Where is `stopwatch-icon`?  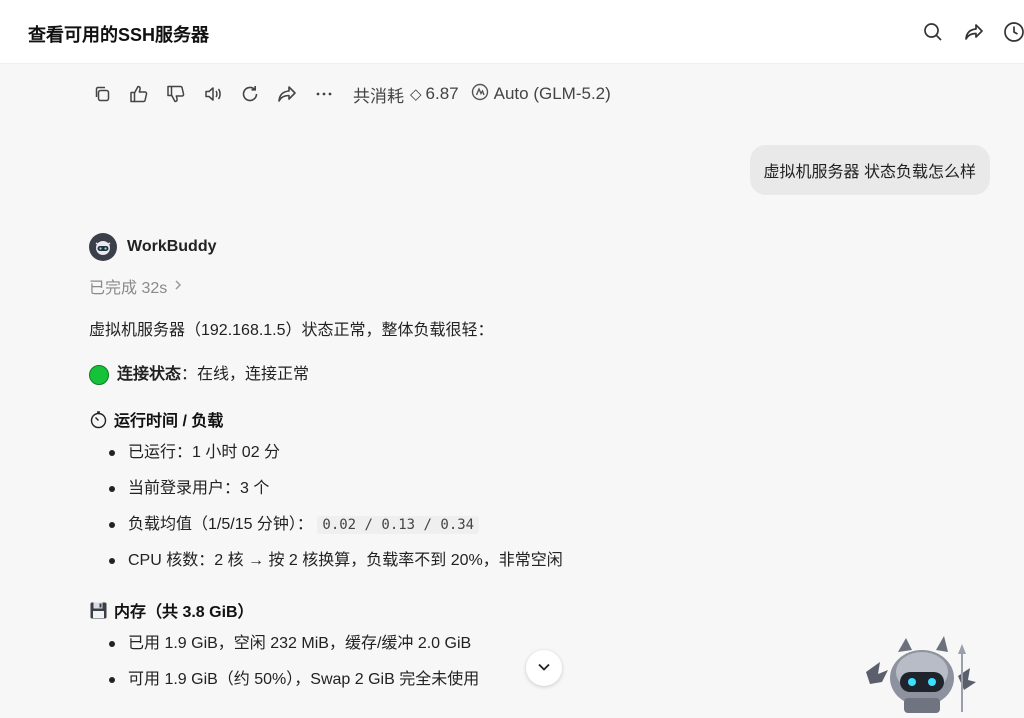
stopwatch-icon is located at coordinates (98, 419).